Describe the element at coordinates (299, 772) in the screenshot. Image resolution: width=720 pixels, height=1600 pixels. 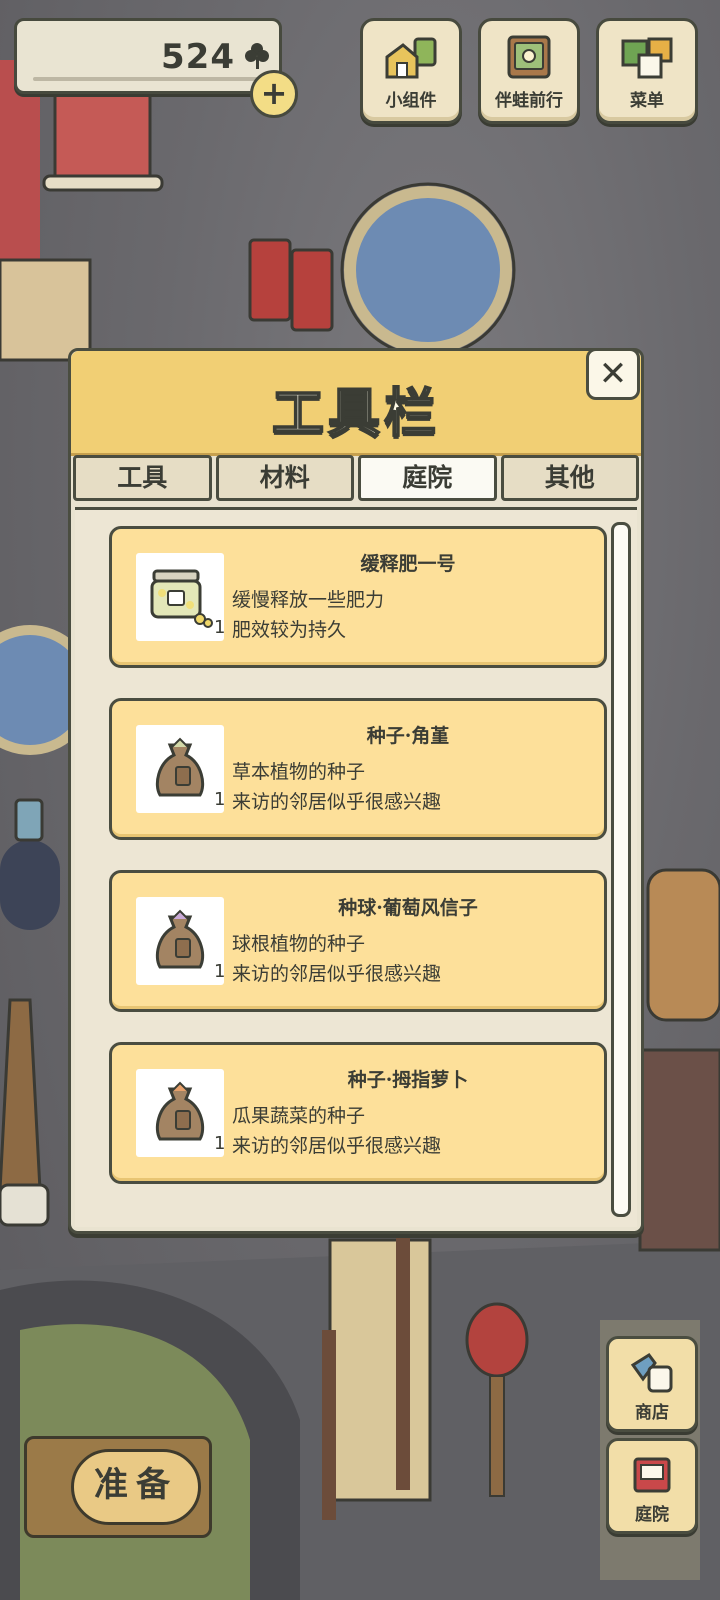
I see `item-desc-line1: 草本植物的种子` at that location.